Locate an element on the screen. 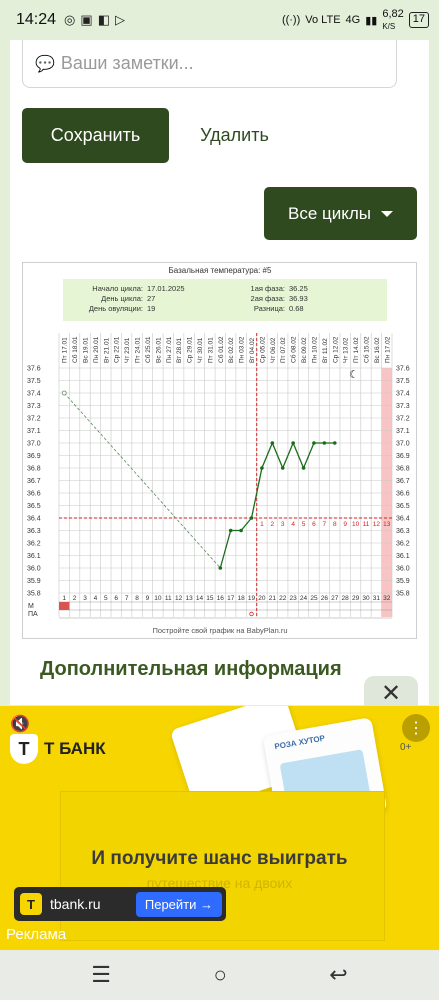 This screenshot has width=439, height=1000. phase2-day-number: 5 is located at coordinates (304, 524).